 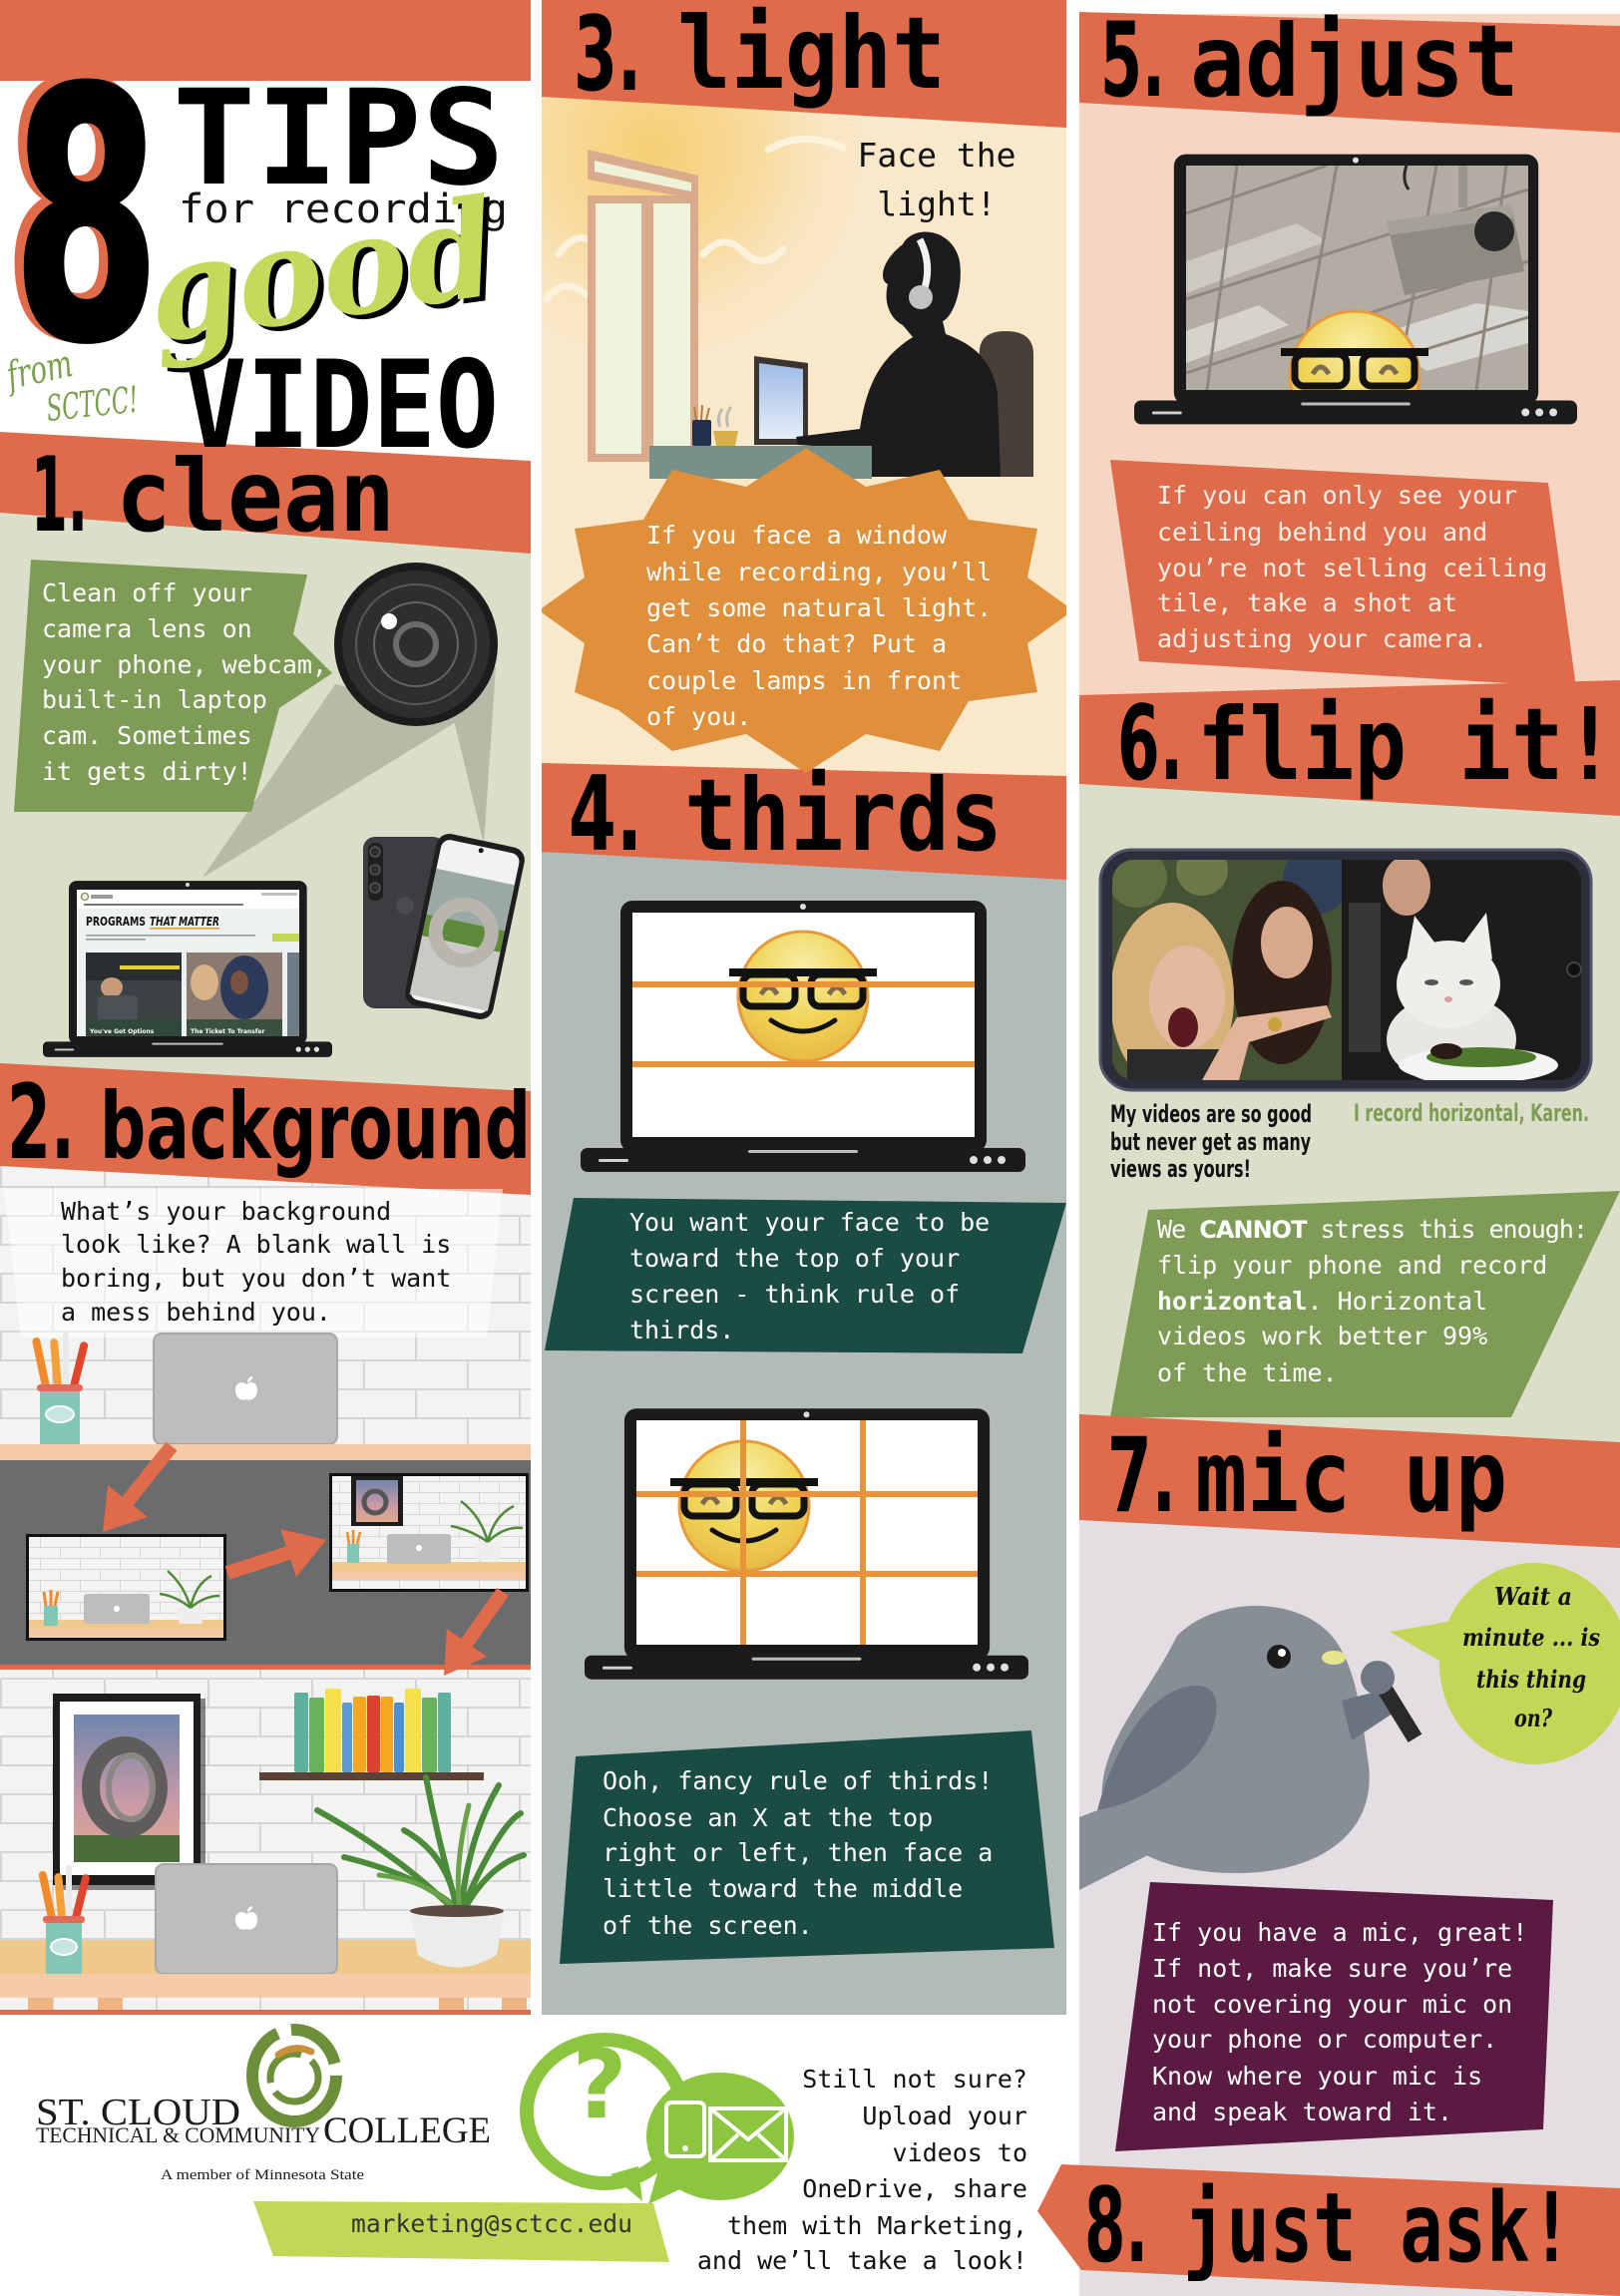 What do you see at coordinates (1345, 970) in the screenshot?
I see `phone-landscape-meme` at bounding box center [1345, 970].